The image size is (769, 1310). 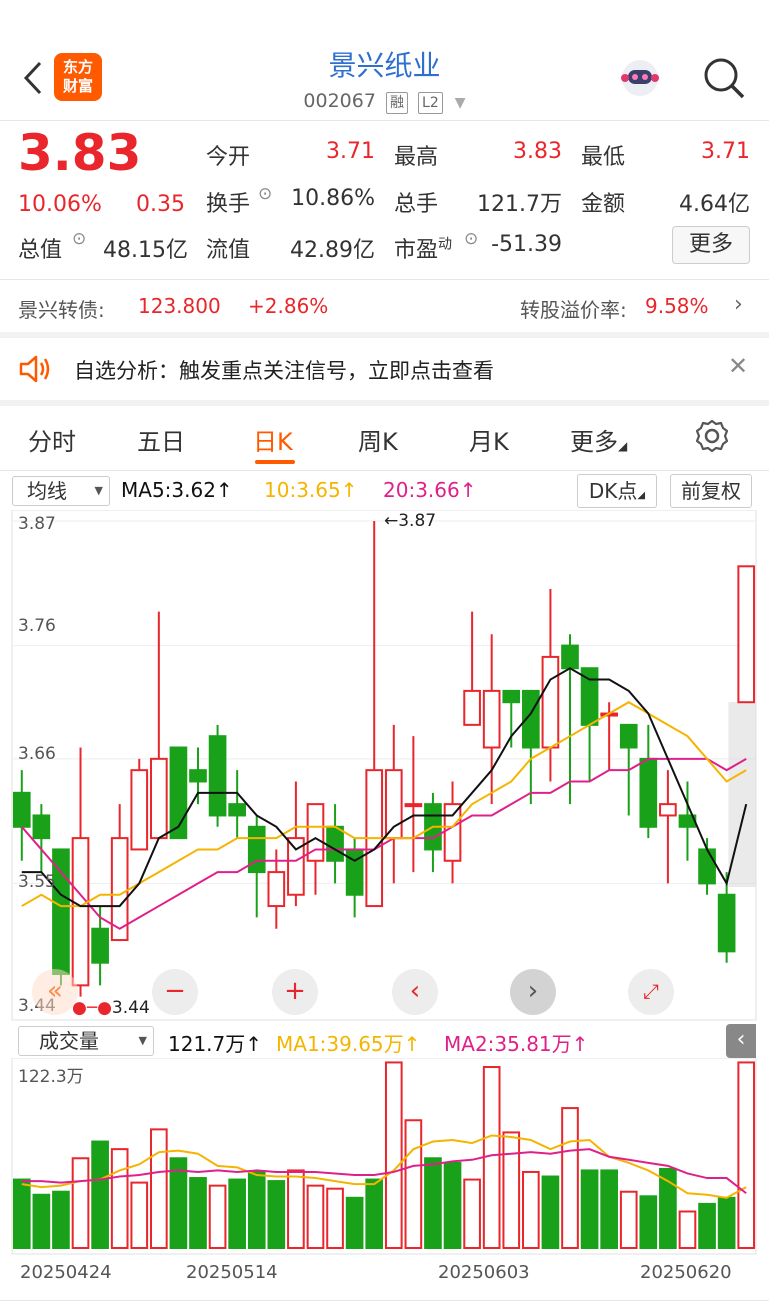 I want to click on tab-more: 更多◢, so click(x=598, y=439).